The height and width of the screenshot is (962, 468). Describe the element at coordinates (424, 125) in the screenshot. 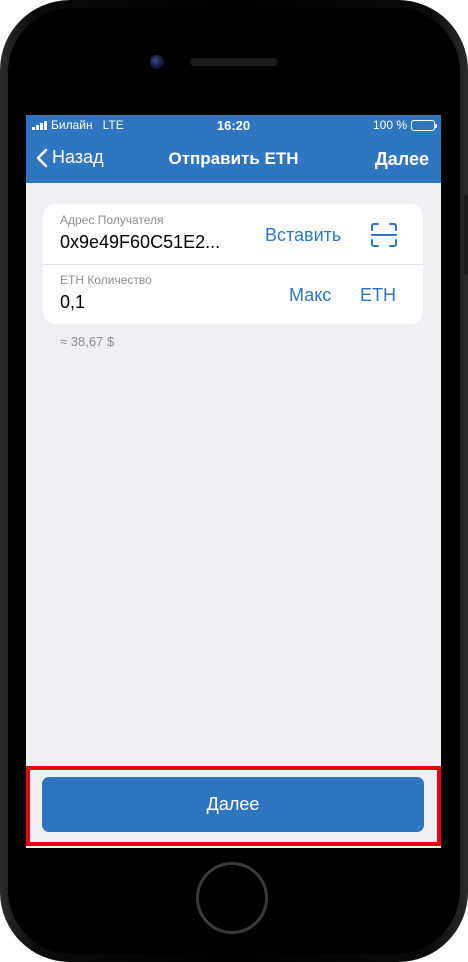

I see `battery-icon` at that location.